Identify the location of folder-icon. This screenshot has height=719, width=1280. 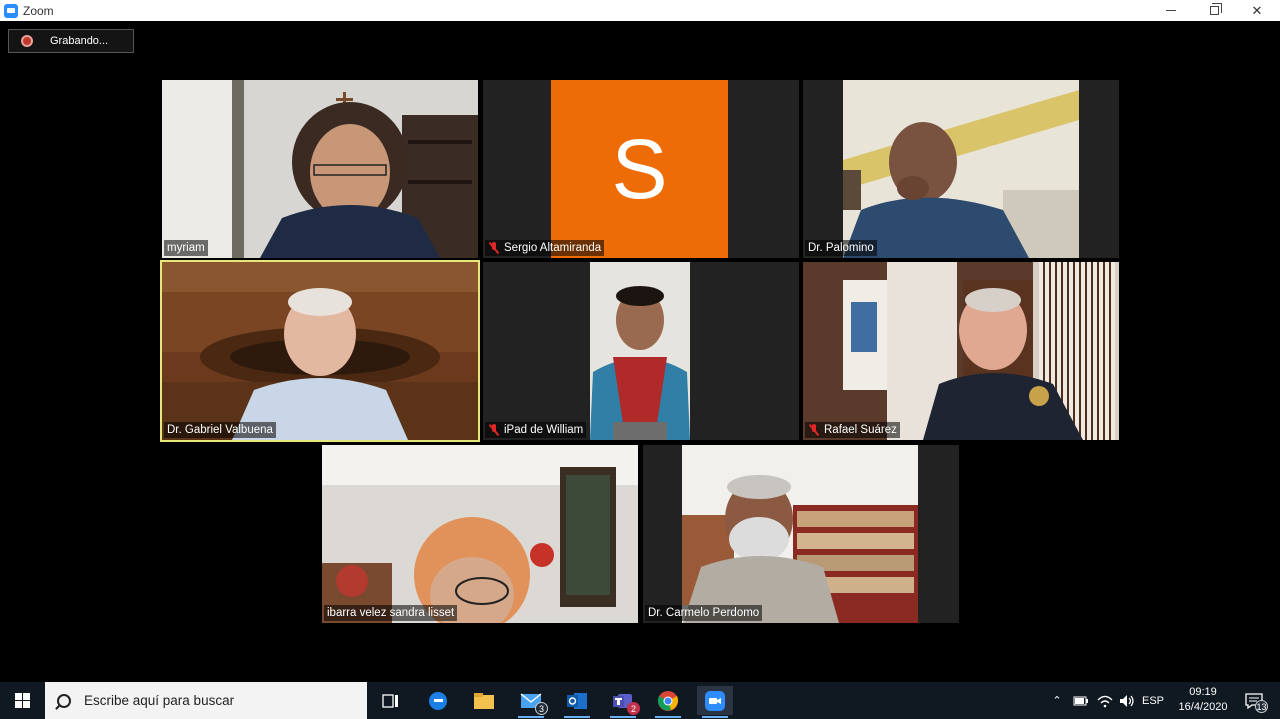
(484, 700).